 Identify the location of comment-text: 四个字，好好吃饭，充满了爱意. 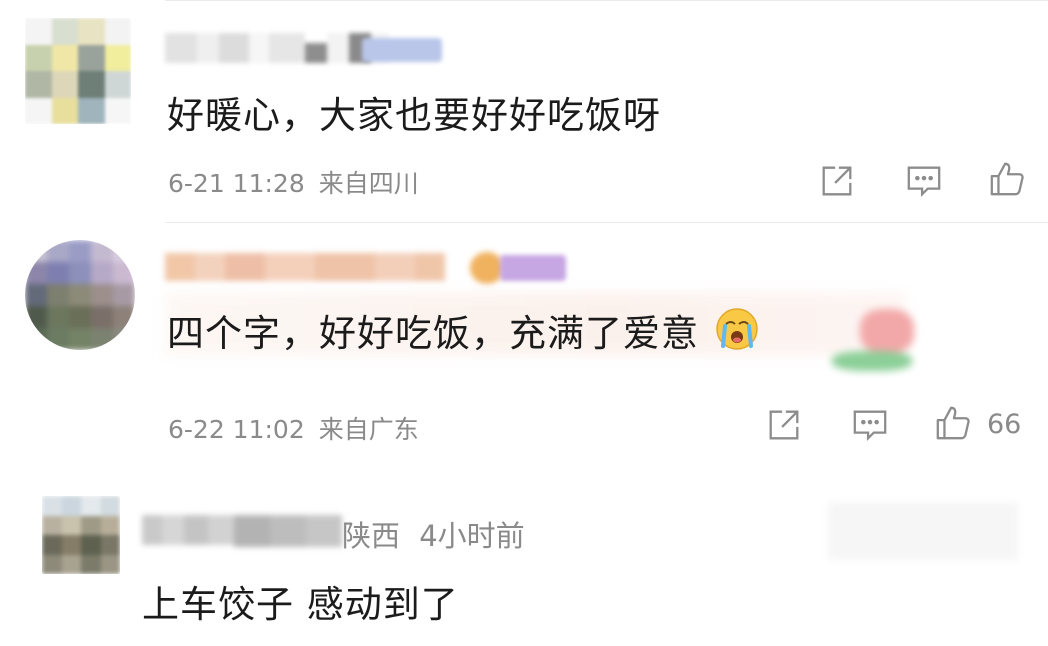
(463, 332).